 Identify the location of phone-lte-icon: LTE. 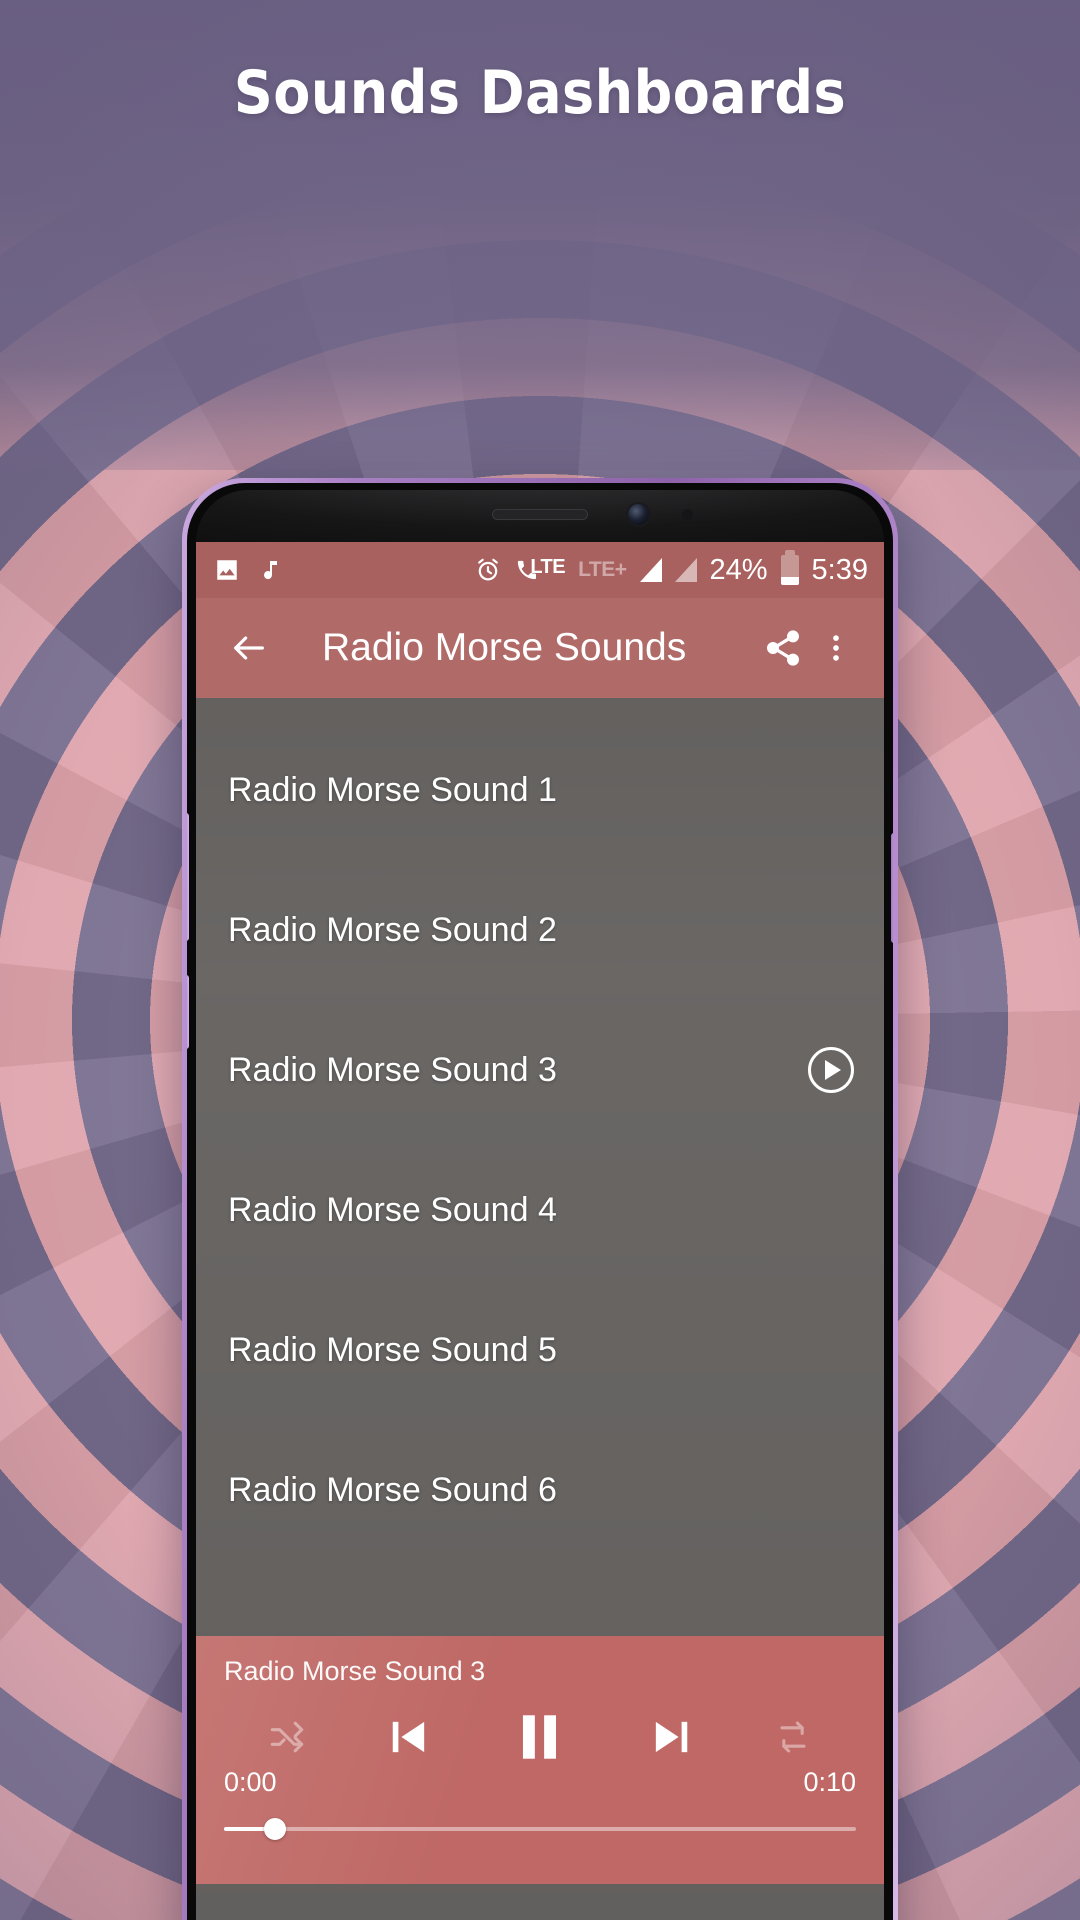
(540, 569).